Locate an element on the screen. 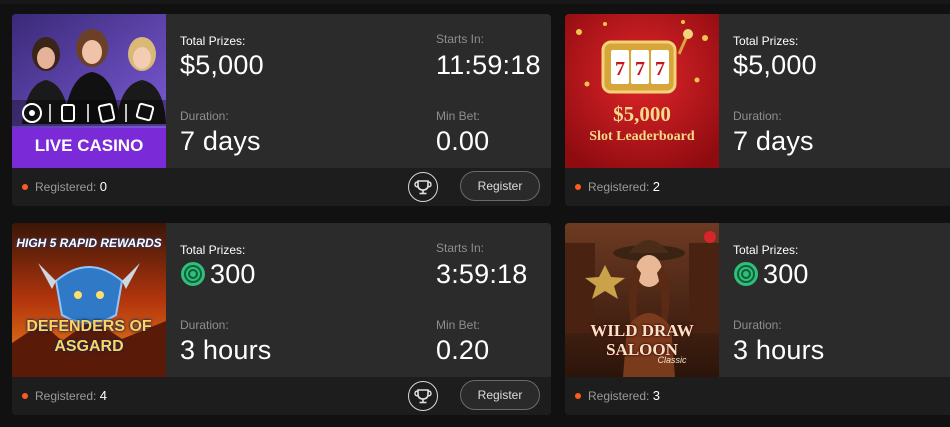 This screenshot has width=950, height=427. starts-in-value: 3:59:18 is located at coordinates (482, 274).